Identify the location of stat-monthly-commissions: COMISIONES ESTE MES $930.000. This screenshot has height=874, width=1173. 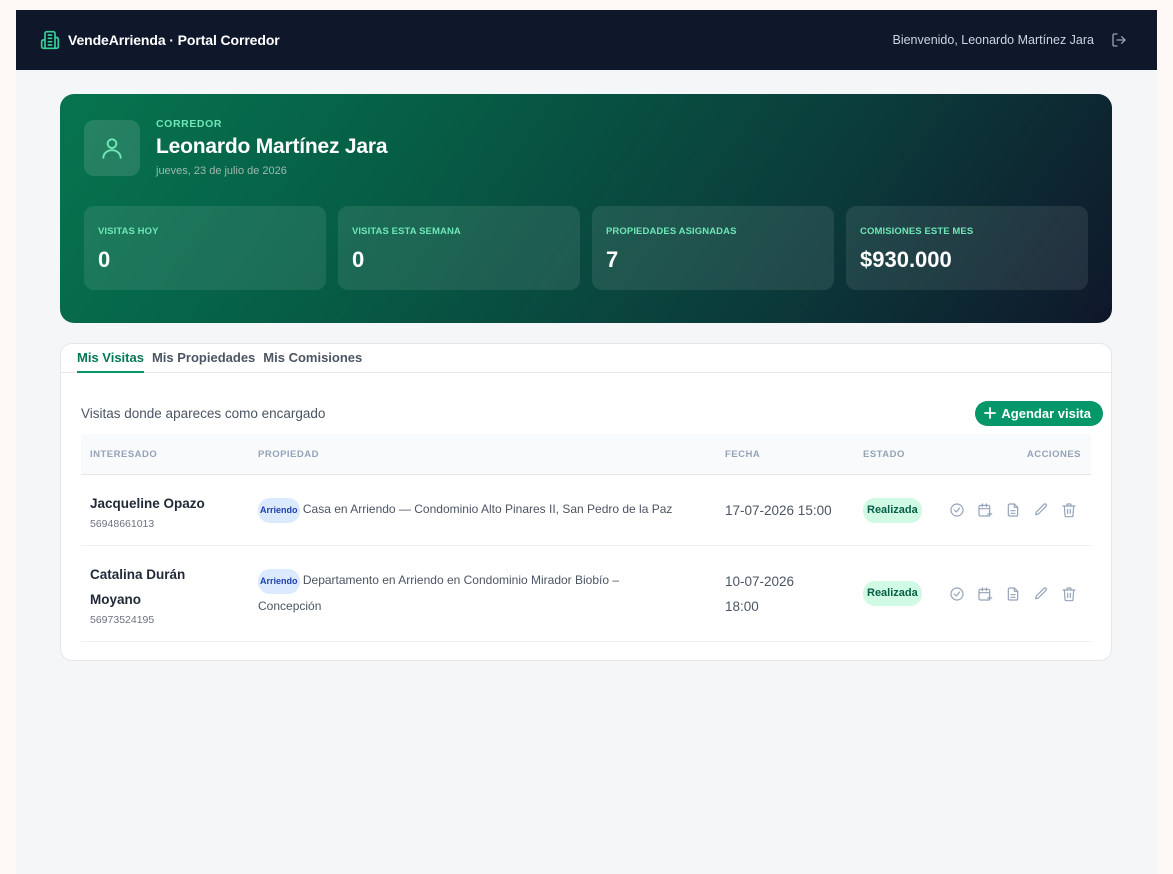
(967, 248).